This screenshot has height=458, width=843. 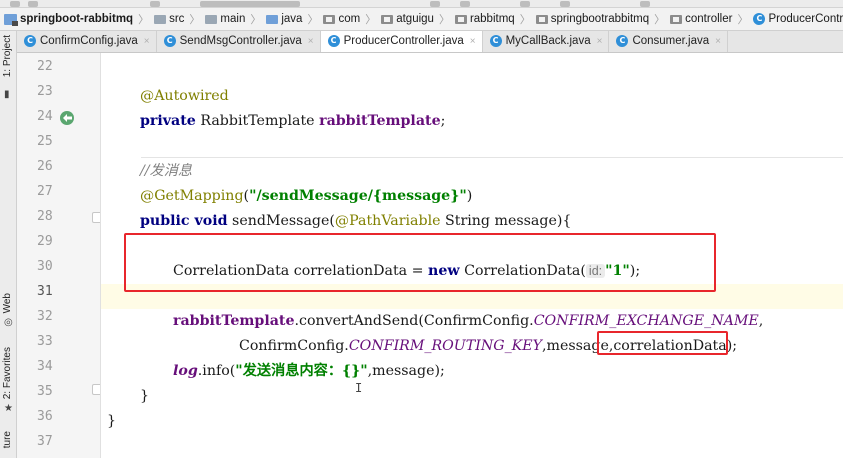 I want to click on tool-window-web: Web, so click(x=7, y=303).